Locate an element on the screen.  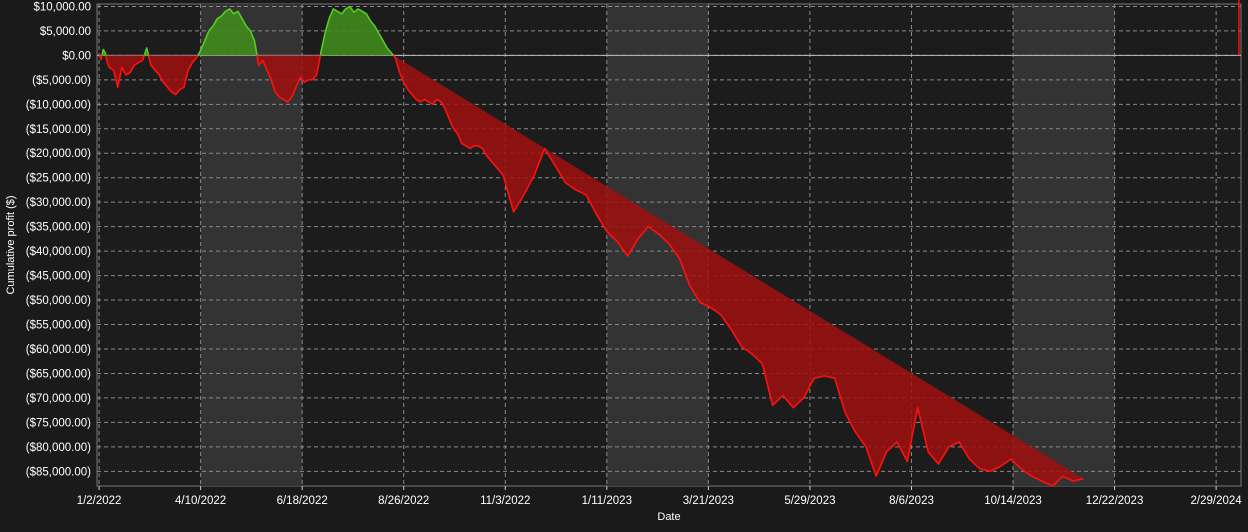
x-tick-label: 5/29/2023 is located at coordinates (809, 501).